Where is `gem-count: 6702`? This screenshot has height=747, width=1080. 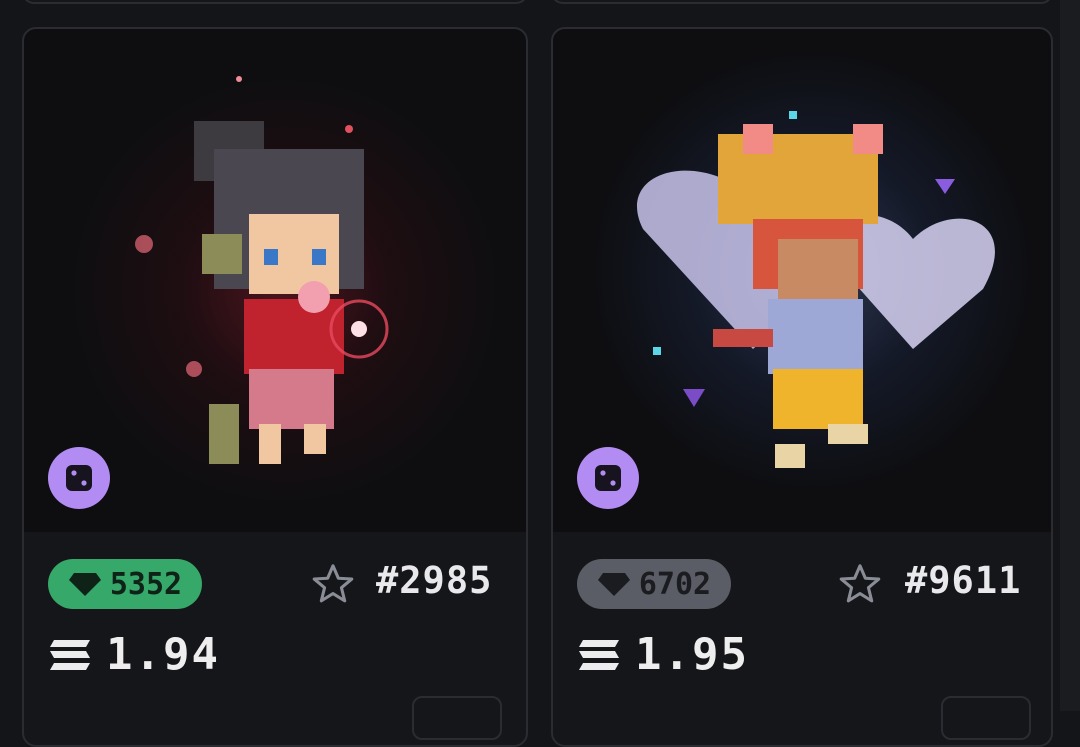 gem-count: 6702 is located at coordinates (675, 584).